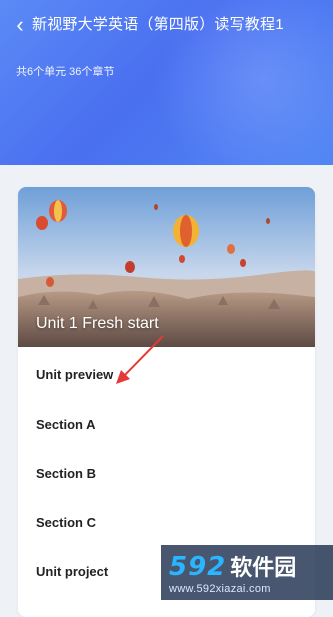 This screenshot has height=617, width=333. What do you see at coordinates (166, 373) in the screenshot?
I see `section-item-unit-preview: Unit preview` at bounding box center [166, 373].